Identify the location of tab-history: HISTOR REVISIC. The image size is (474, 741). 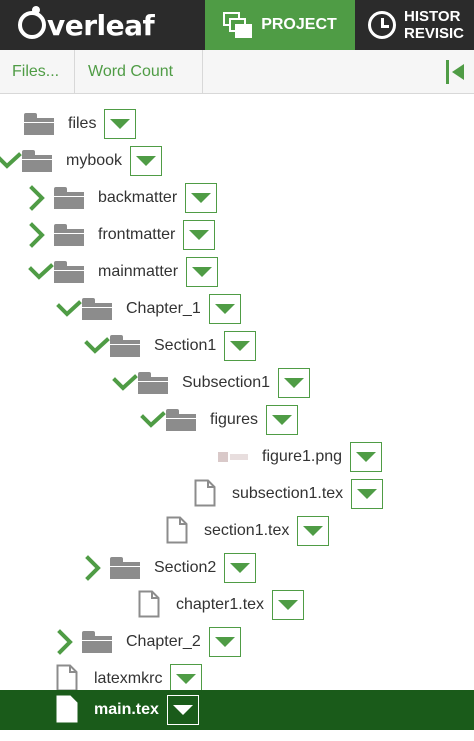
(421, 25).